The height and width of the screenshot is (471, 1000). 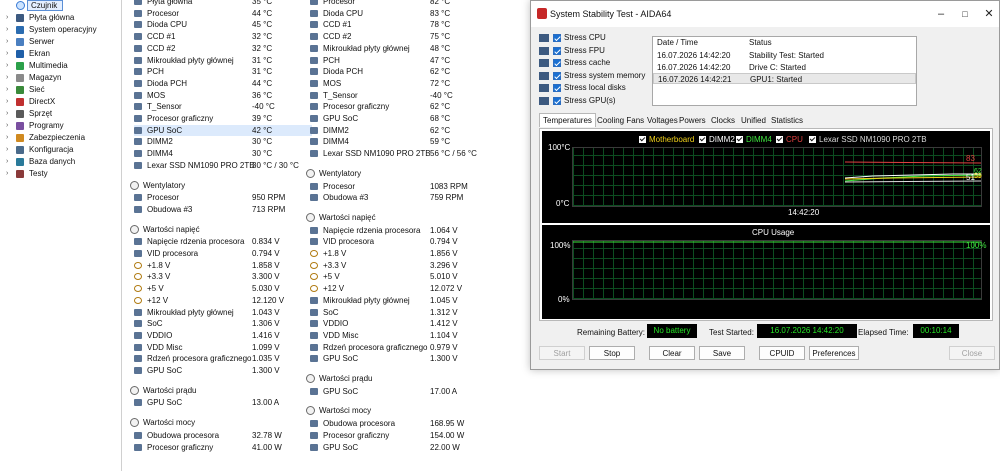 What do you see at coordinates (784, 67) in the screenshot?
I see `log-row: 16.07.2026 14:42:20 Drive C: Started` at bounding box center [784, 67].